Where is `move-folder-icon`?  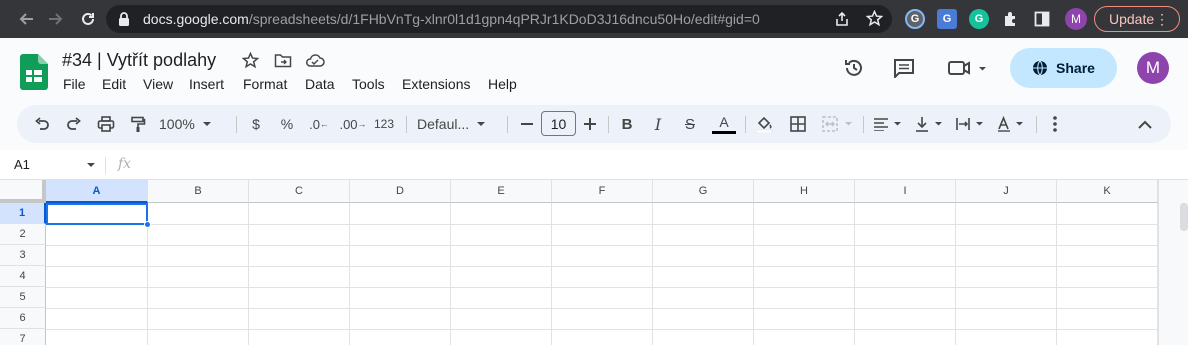
move-folder-icon is located at coordinates (283, 60).